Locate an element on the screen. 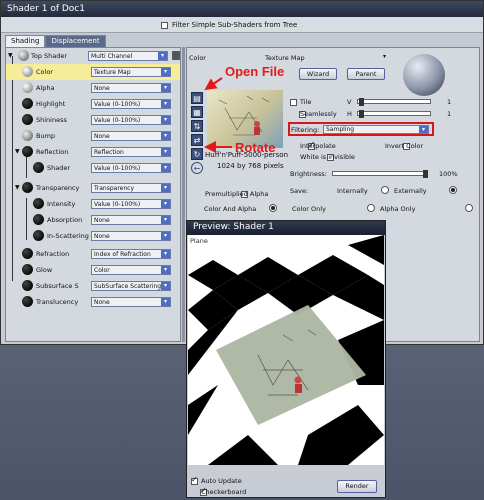 The image size is (484, 500). preview-title: Preview: Shader 1 is located at coordinates (286, 228).